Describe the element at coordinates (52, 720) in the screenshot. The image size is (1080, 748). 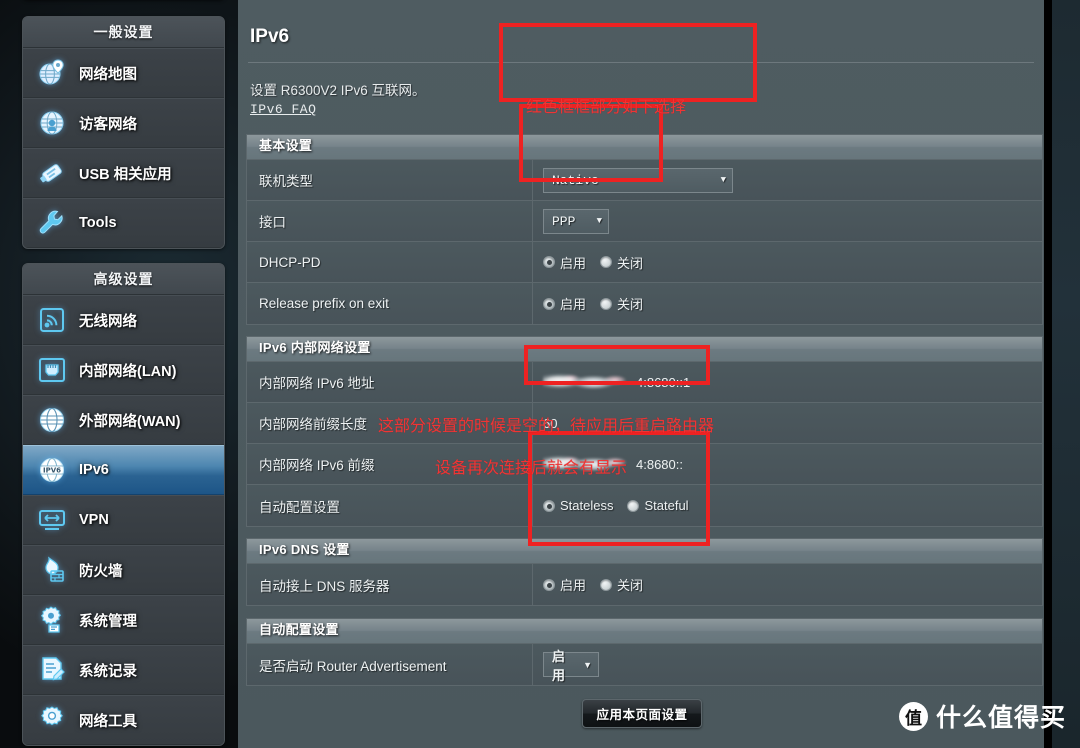
I see `network-tools-icon` at that location.